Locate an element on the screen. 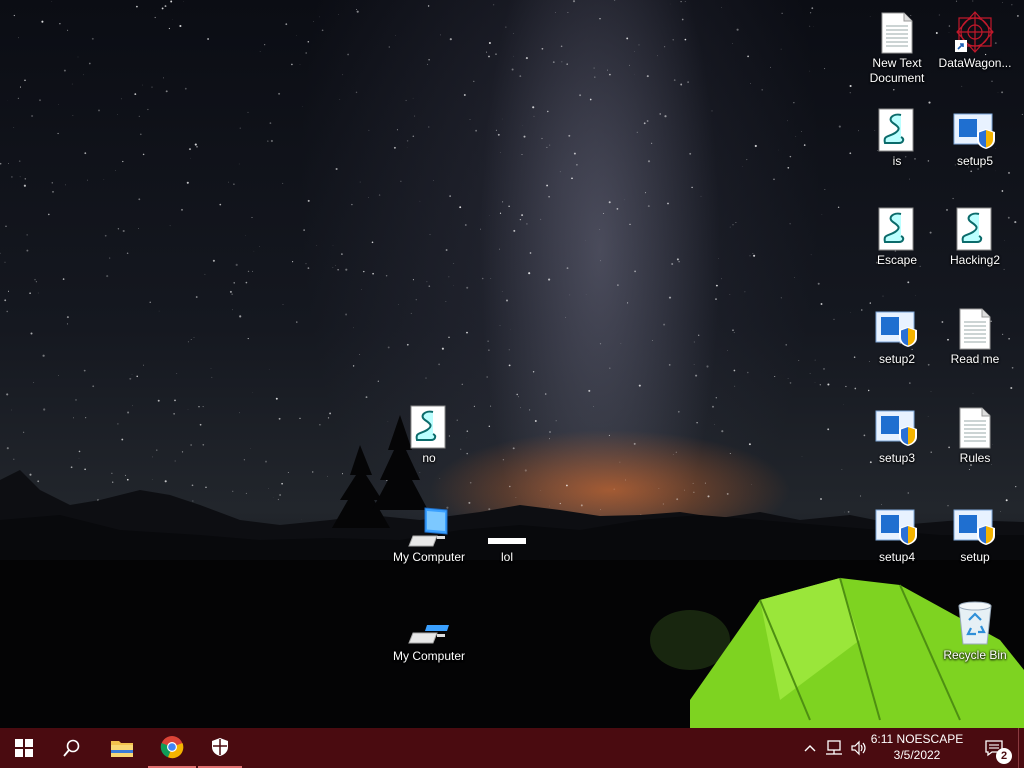  show-hidden-icons-button is located at coordinates (810, 748).